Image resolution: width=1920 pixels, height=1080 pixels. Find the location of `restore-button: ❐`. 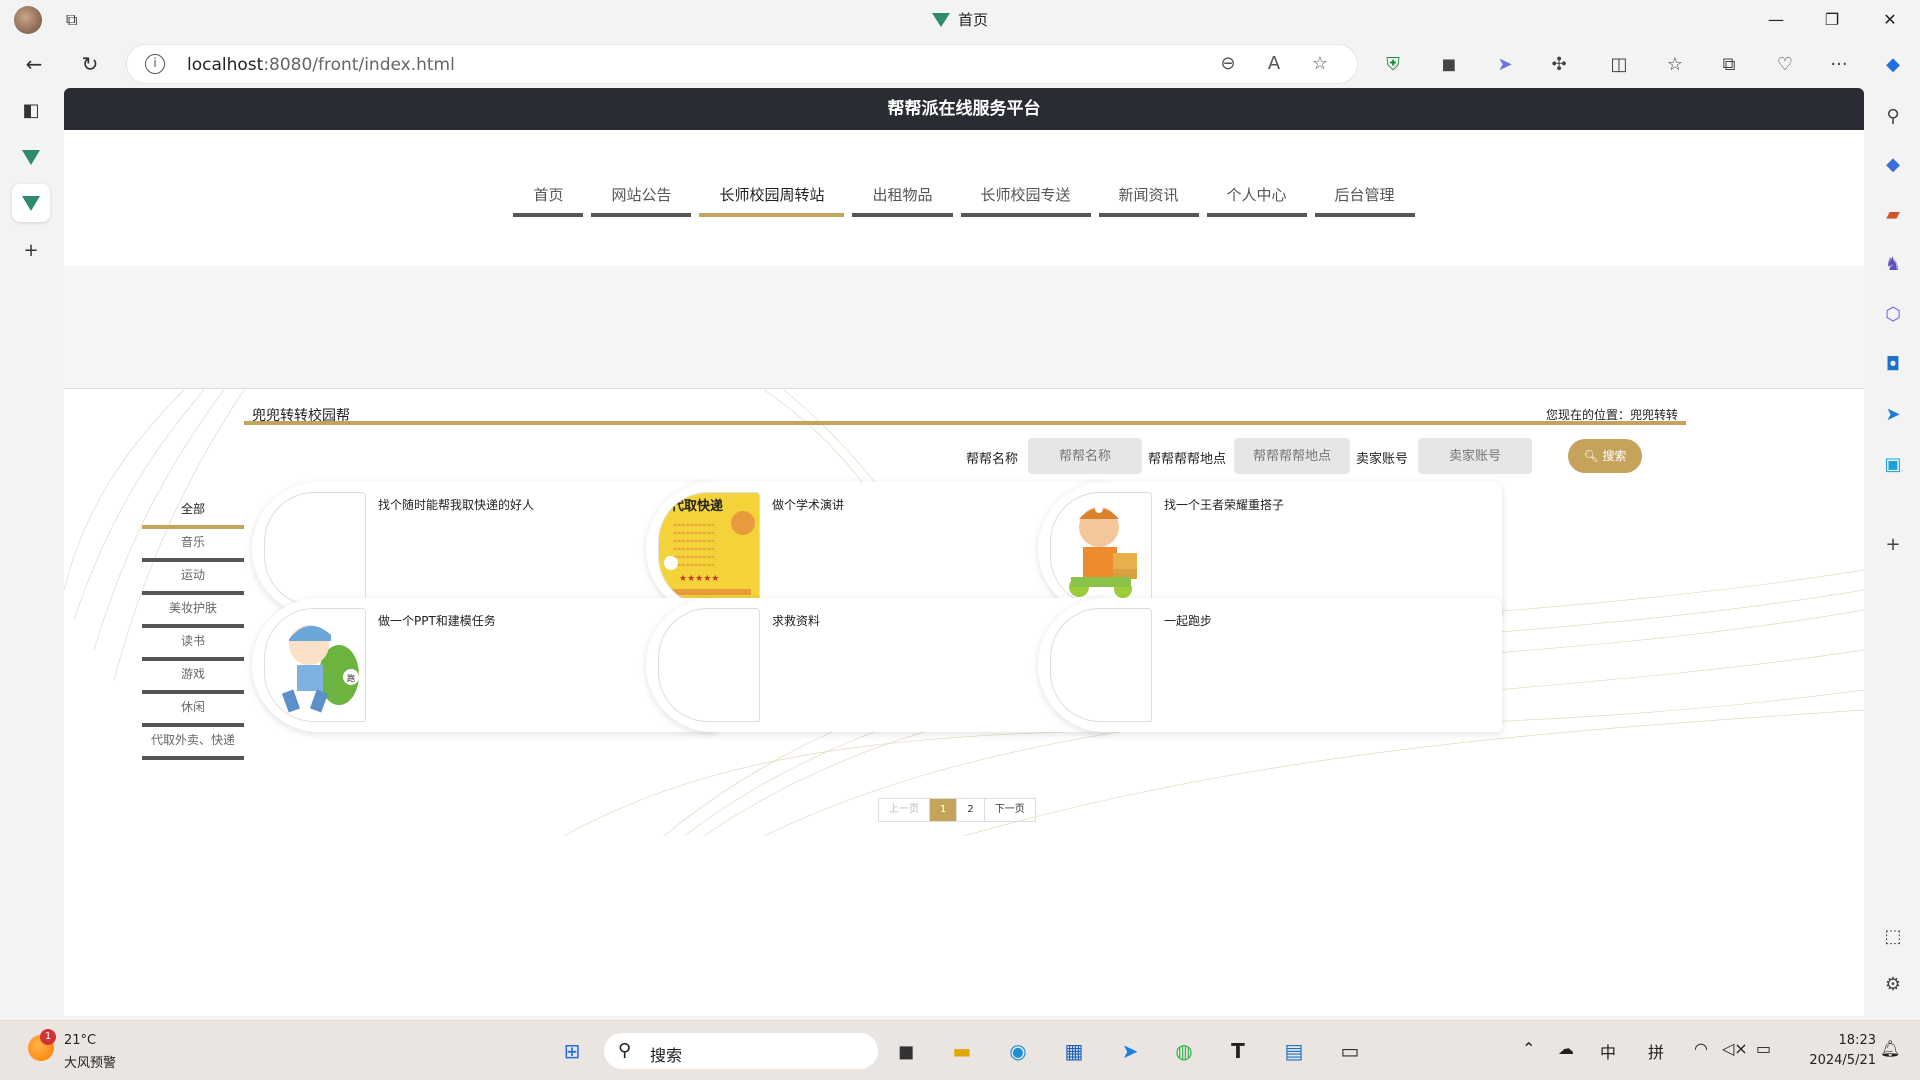

restore-button: ❐ is located at coordinates (1832, 20).